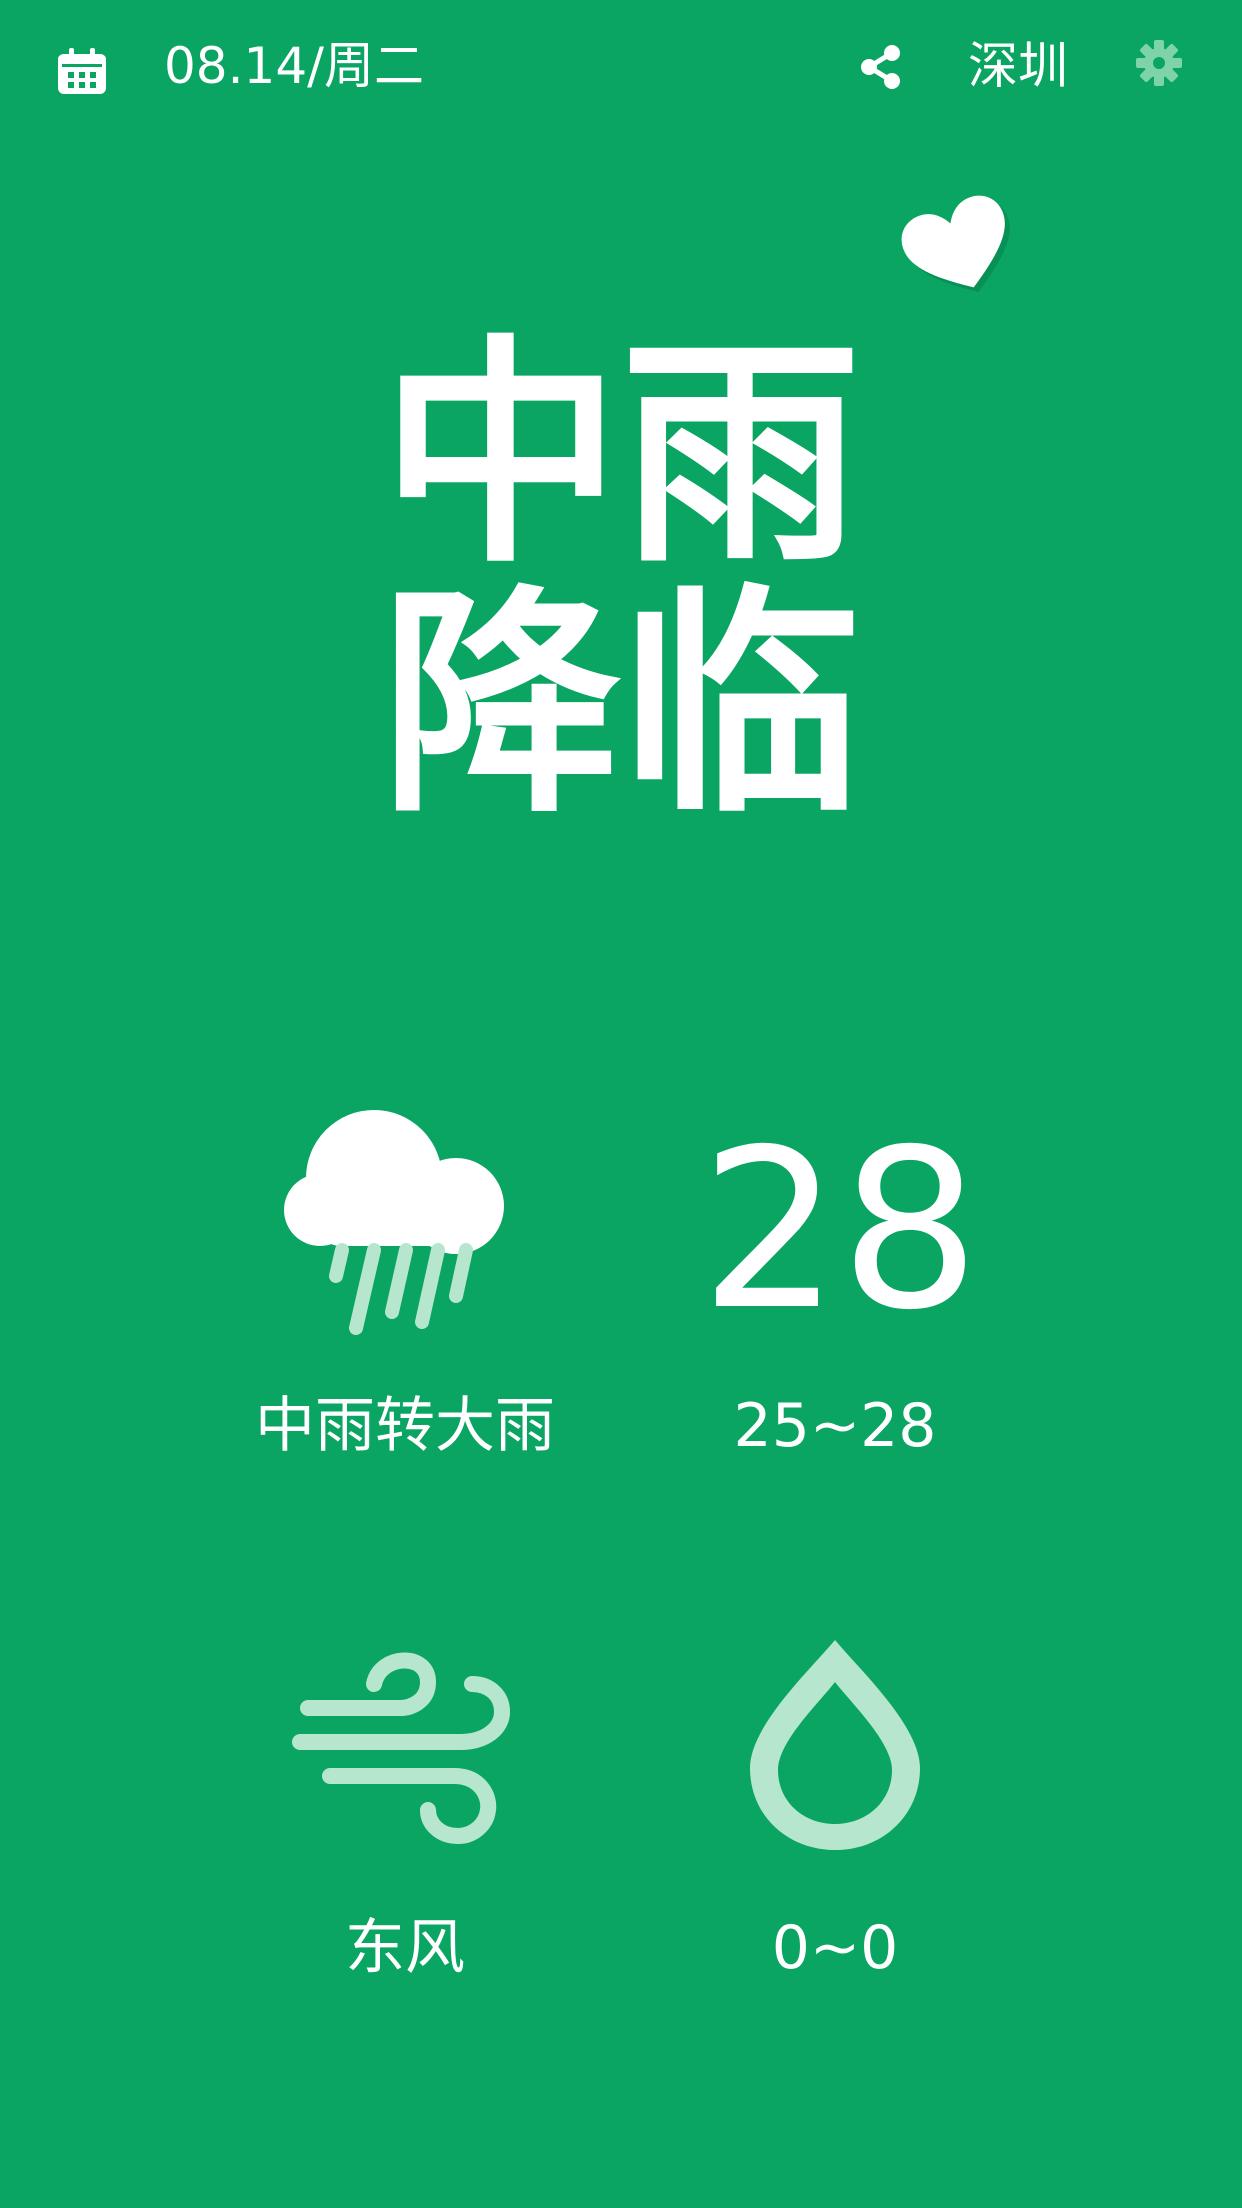 This screenshot has height=2208, width=1242. Describe the element at coordinates (620, 455) in the screenshot. I see `headline-line-1: 中雨` at that location.